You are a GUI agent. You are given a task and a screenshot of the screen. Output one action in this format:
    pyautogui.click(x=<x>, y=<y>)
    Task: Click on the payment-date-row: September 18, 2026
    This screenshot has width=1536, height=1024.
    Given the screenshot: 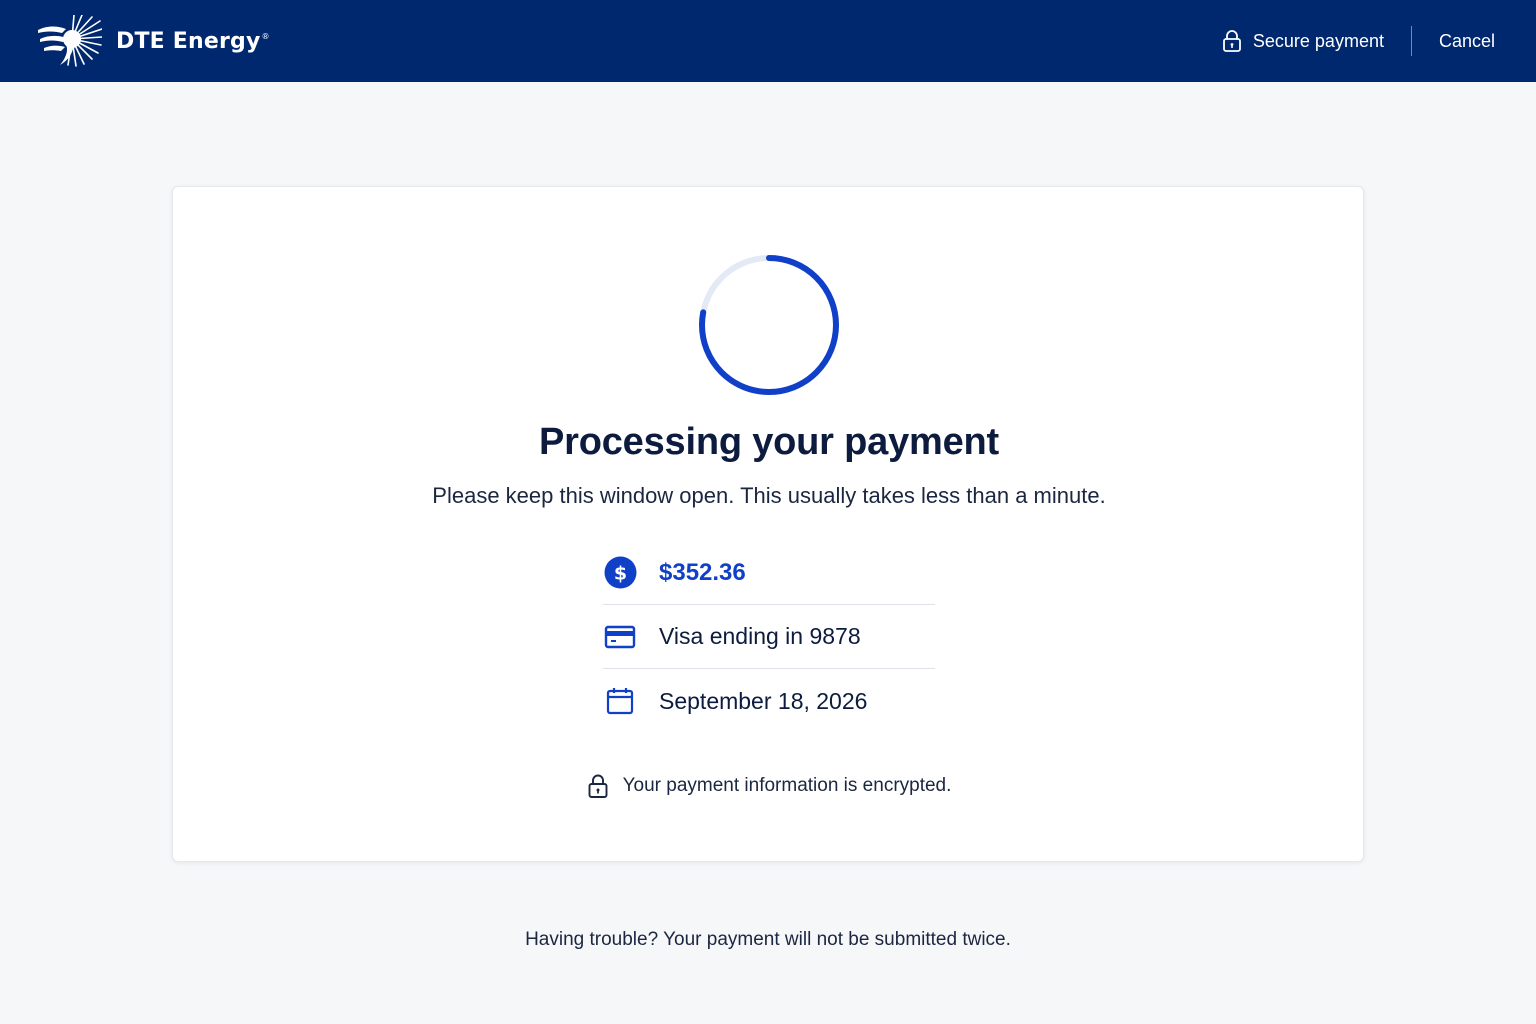 What is the action you would take?
    pyautogui.click(x=769, y=701)
    